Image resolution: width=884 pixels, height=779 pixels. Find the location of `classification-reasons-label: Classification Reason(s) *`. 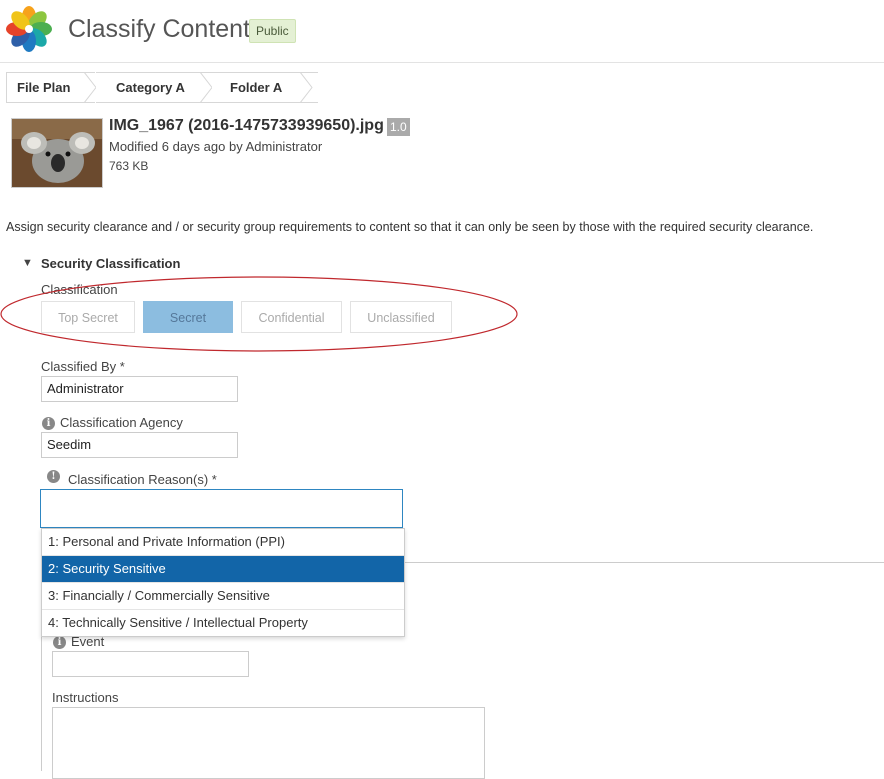

classification-reasons-label: Classification Reason(s) * is located at coordinates (142, 479).